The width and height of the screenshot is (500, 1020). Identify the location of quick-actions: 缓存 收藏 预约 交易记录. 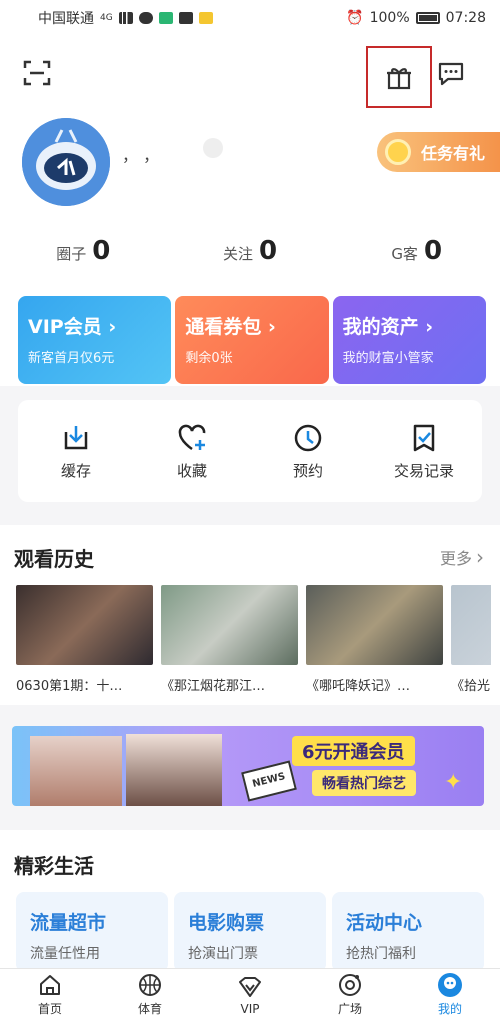
(250, 451).